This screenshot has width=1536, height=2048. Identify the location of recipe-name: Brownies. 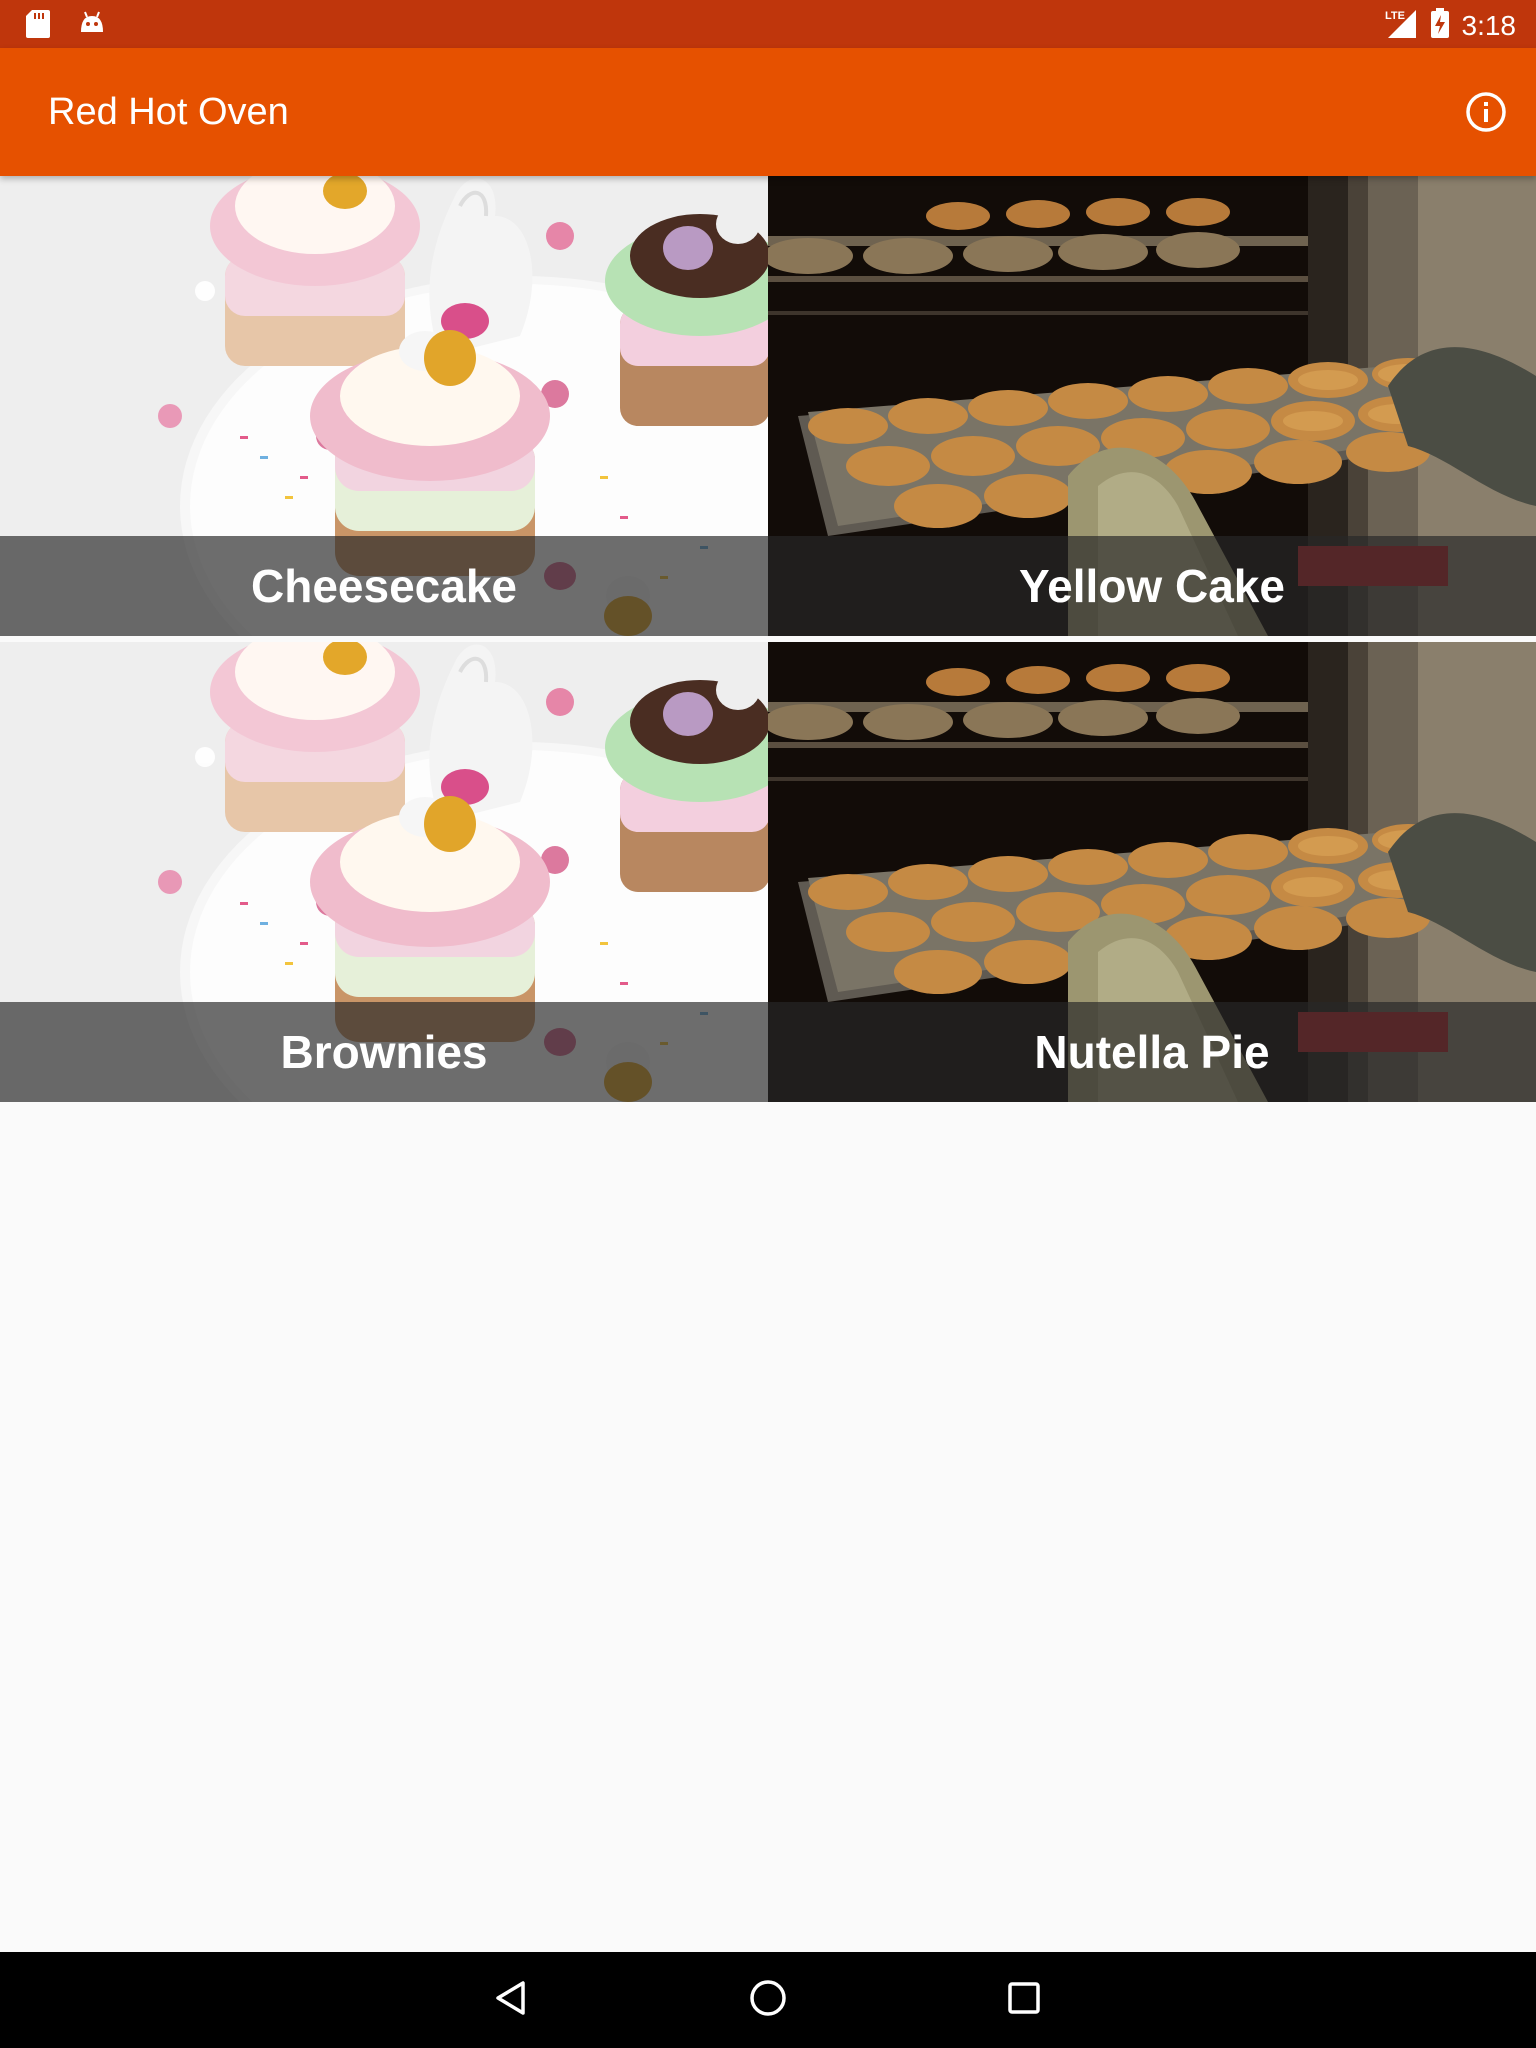
(384, 1052).